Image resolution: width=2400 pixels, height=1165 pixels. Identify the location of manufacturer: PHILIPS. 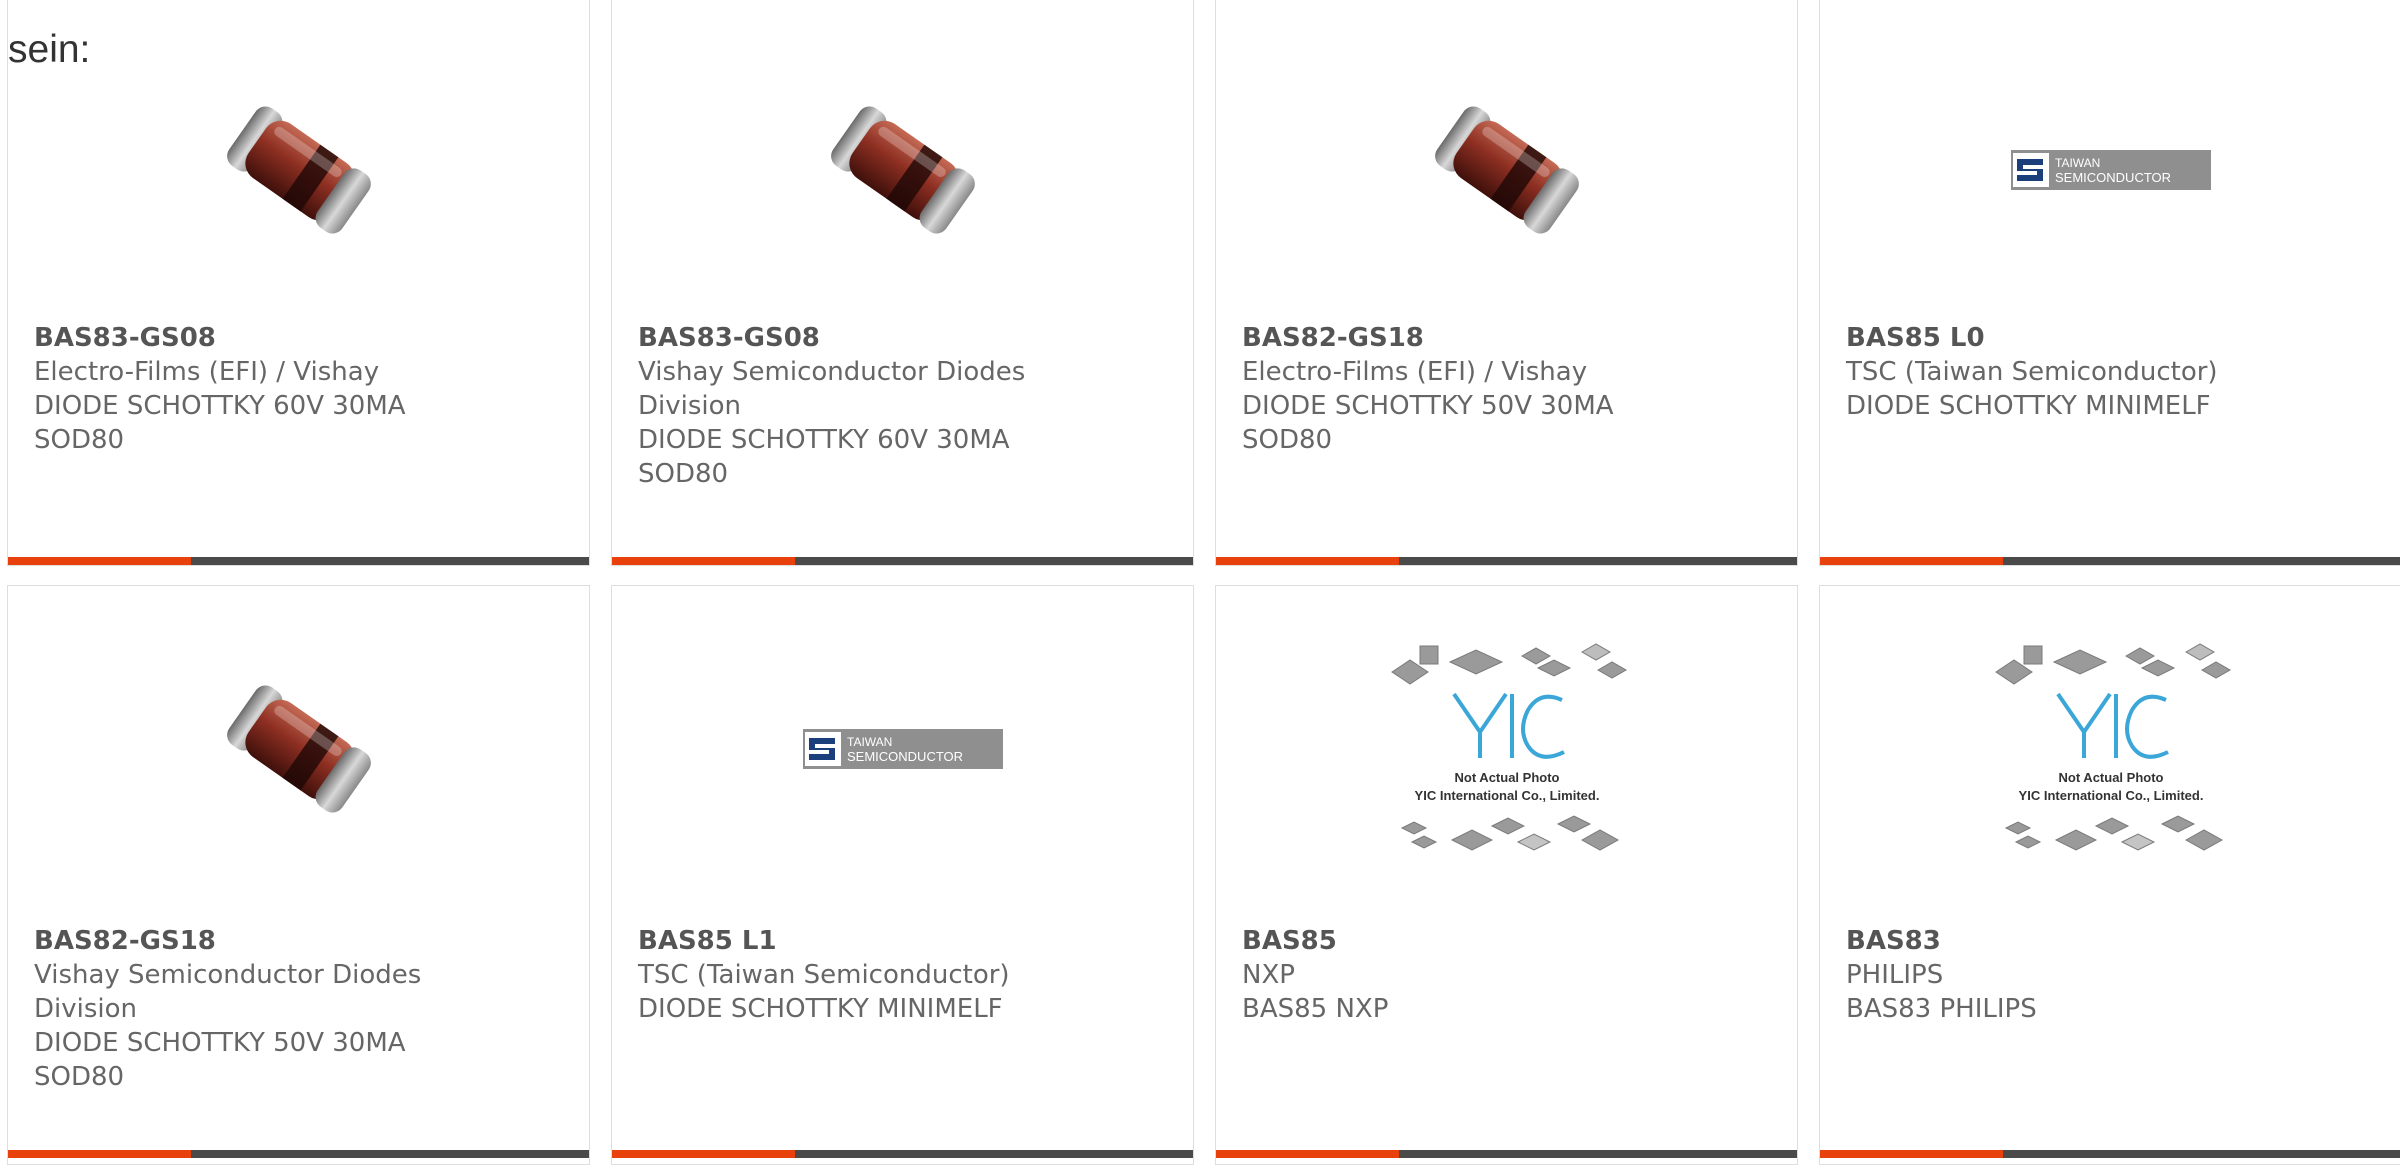
(1895, 975).